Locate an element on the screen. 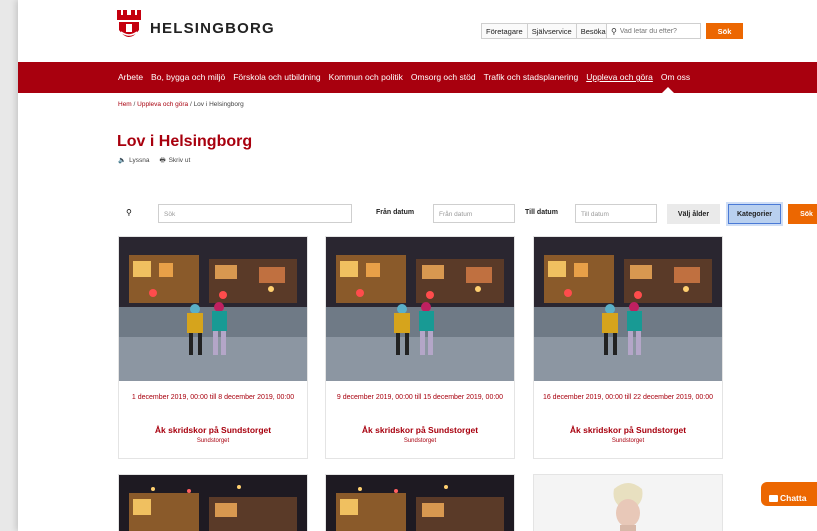  audience-links: Företagare Självservice Besökare is located at coordinates (549, 31).